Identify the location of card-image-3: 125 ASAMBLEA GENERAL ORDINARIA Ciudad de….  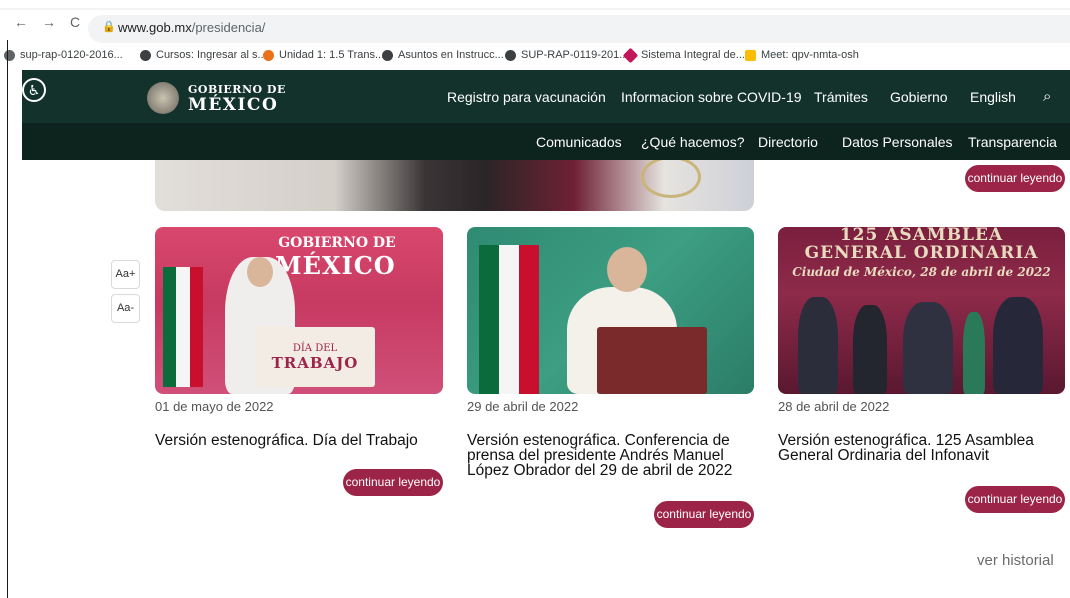
(921, 310).